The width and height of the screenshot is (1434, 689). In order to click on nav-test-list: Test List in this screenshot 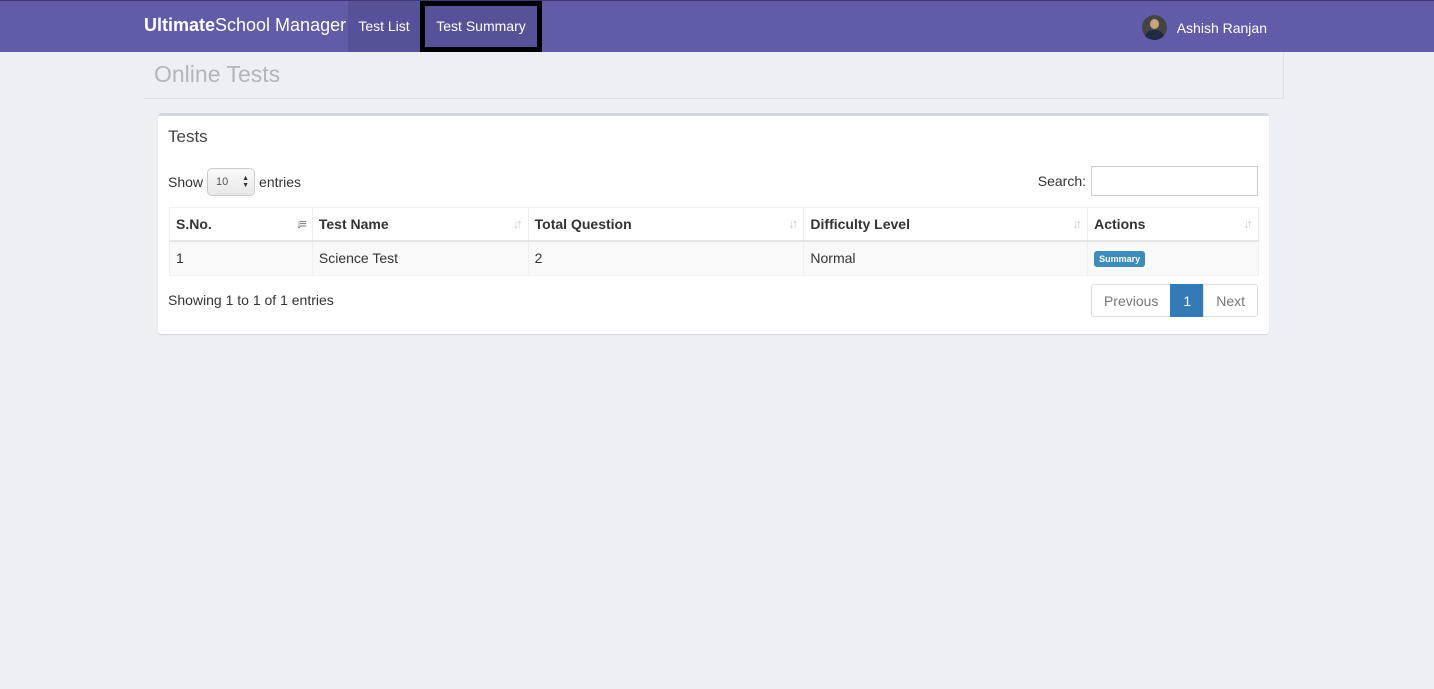, I will do `click(384, 26)`.